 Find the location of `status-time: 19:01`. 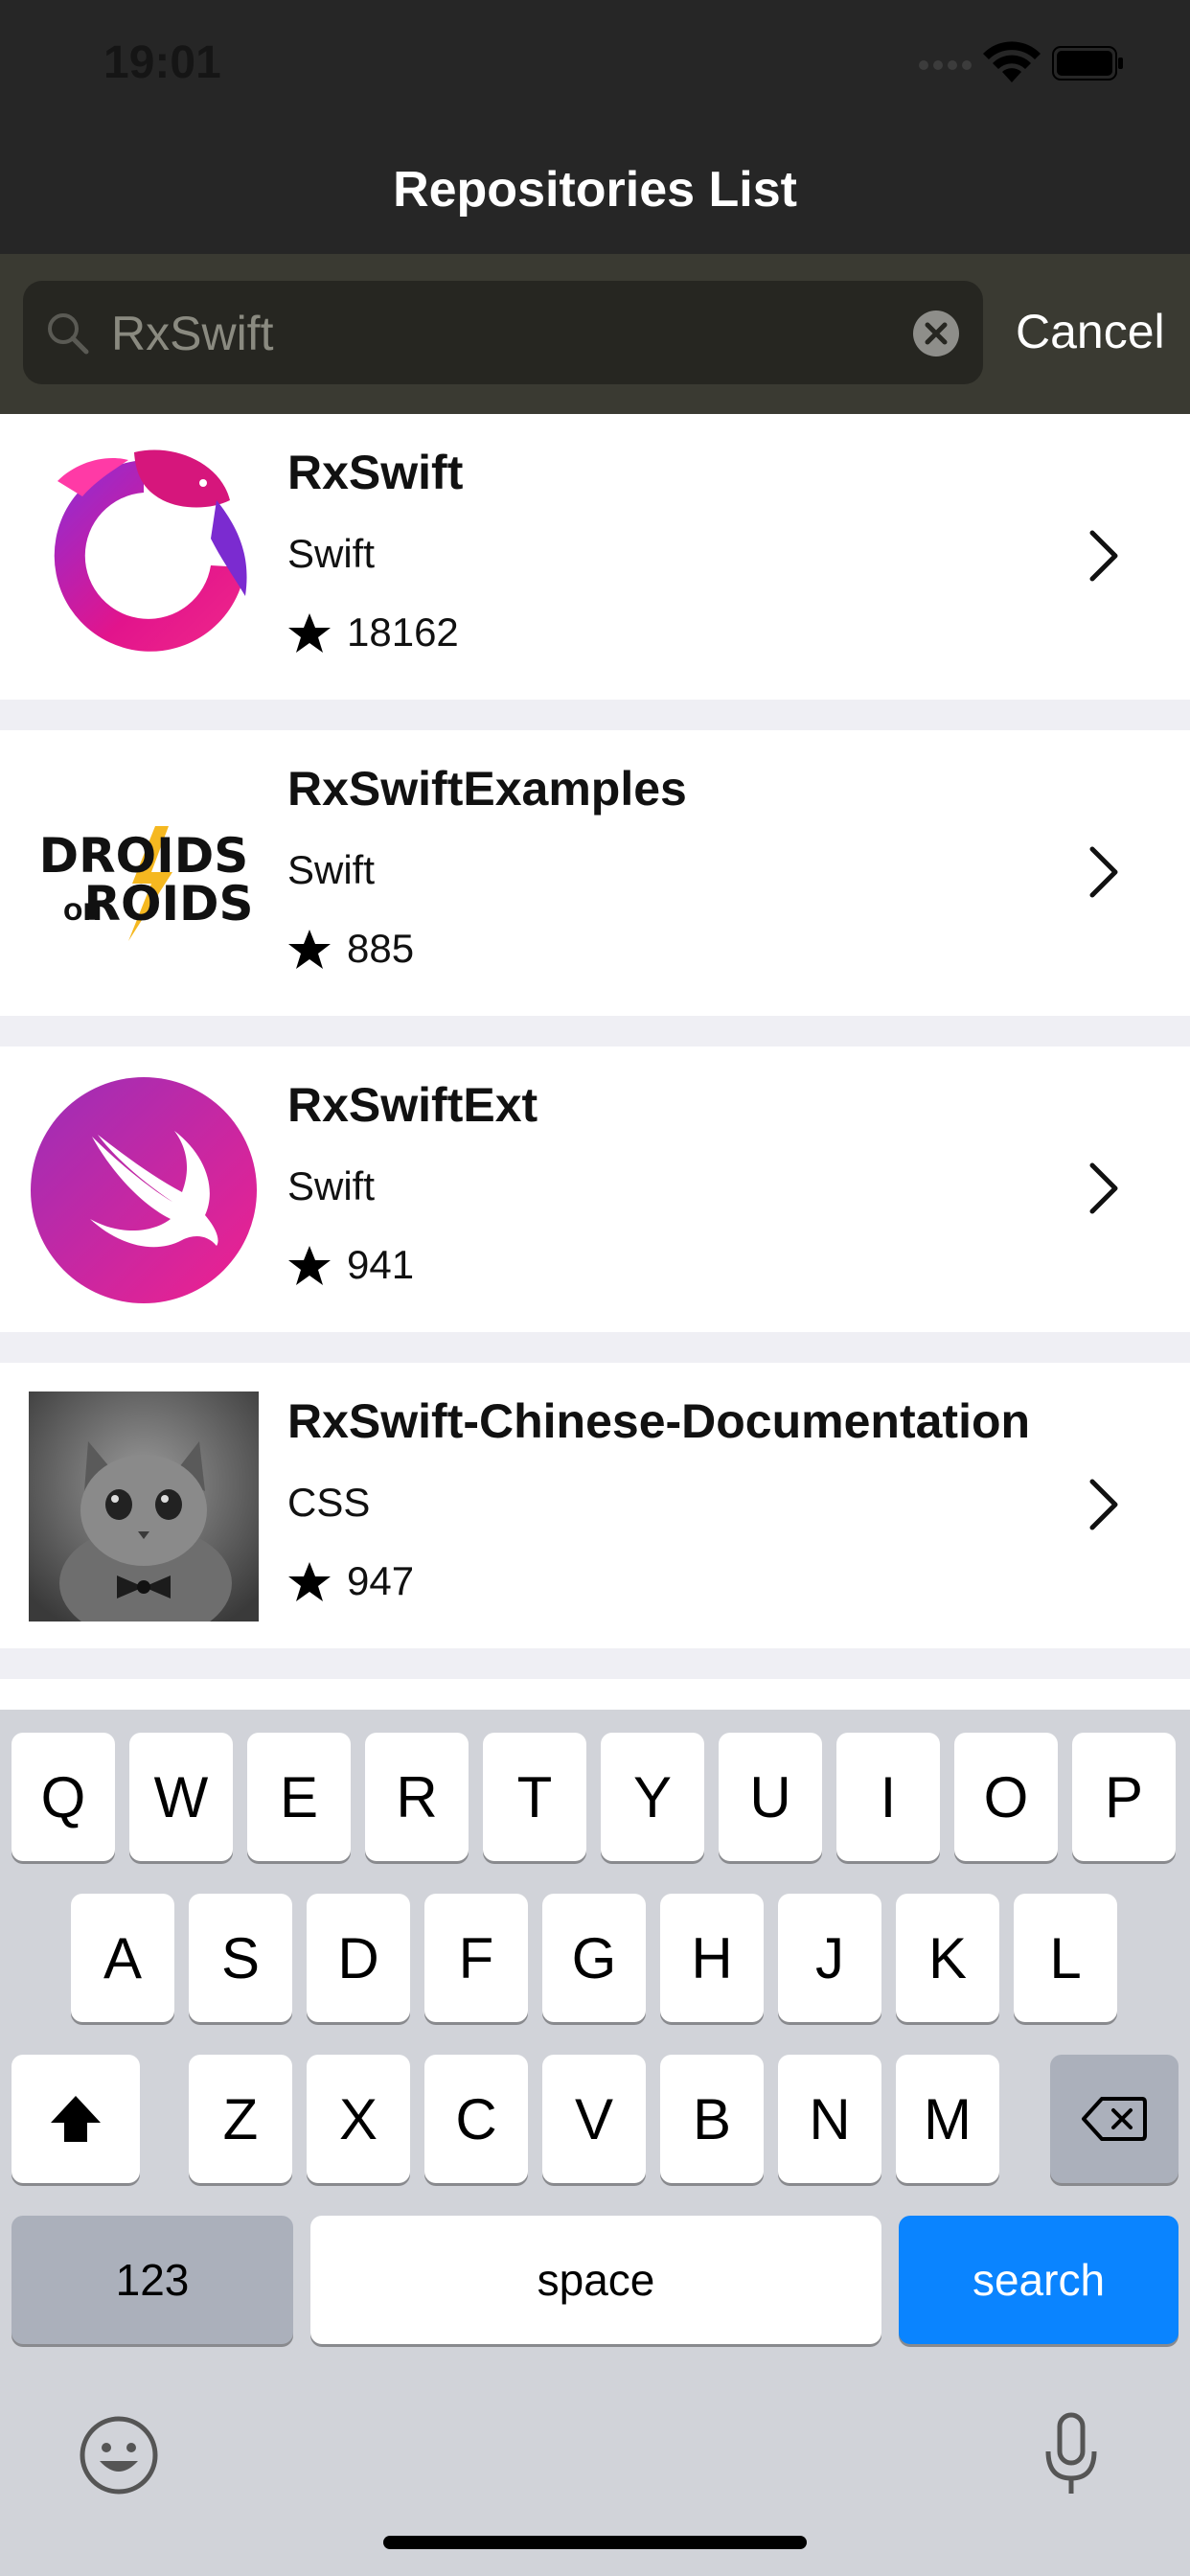

status-time: 19:01 is located at coordinates (162, 63).